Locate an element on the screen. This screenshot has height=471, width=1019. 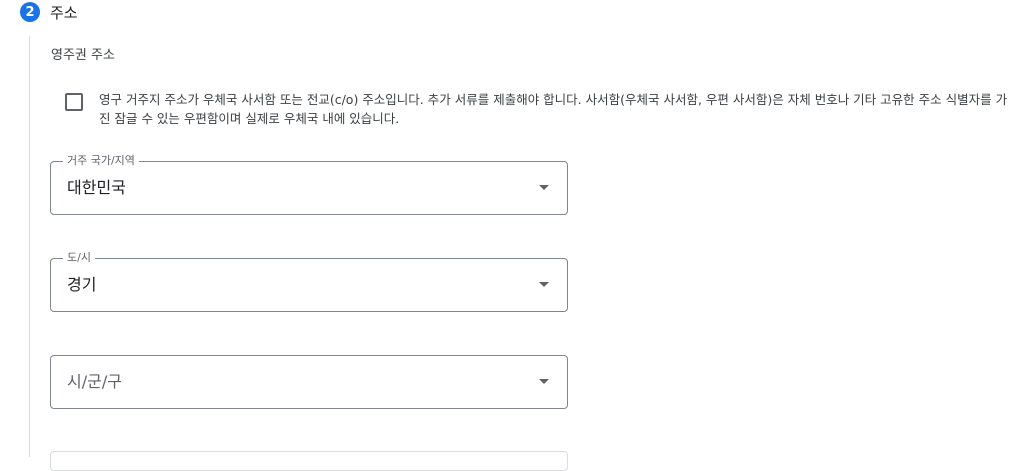
province-select-value: 경기 is located at coordinates (82, 284).